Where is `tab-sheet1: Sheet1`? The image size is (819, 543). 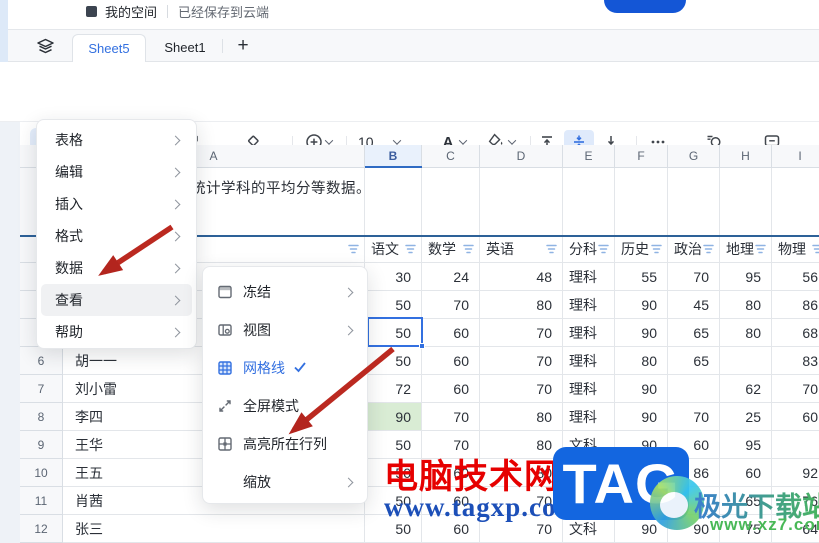
tab-sheet1: Sheet1 is located at coordinates (185, 48).